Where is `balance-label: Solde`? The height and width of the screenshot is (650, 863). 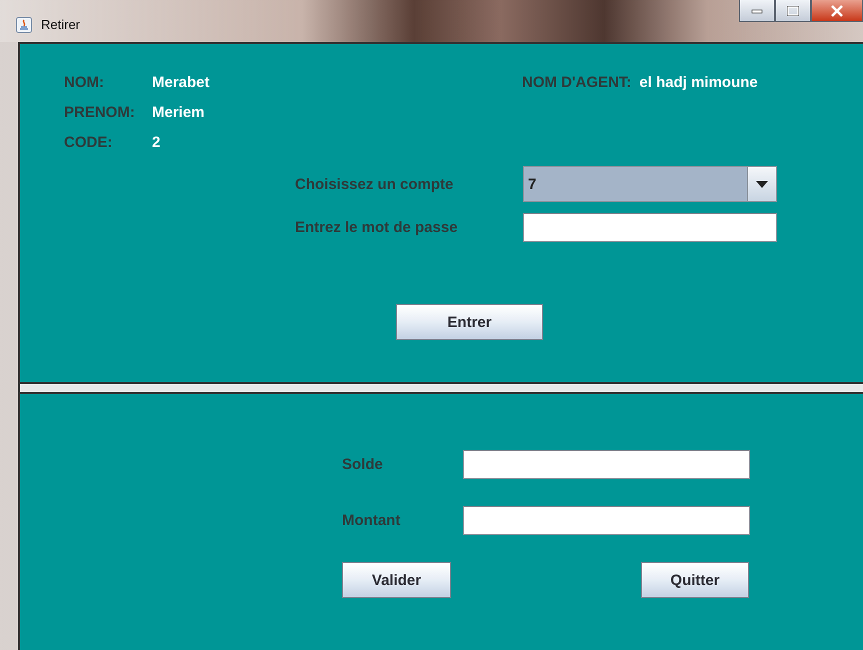
balance-label: Solde is located at coordinates (363, 464).